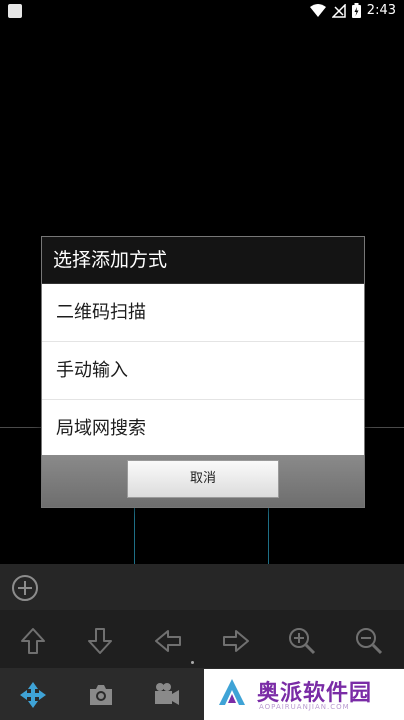 The height and width of the screenshot is (720, 404). Describe the element at coordinates (167, 695) in the screenshot. I see `video-record-icon` at that location.